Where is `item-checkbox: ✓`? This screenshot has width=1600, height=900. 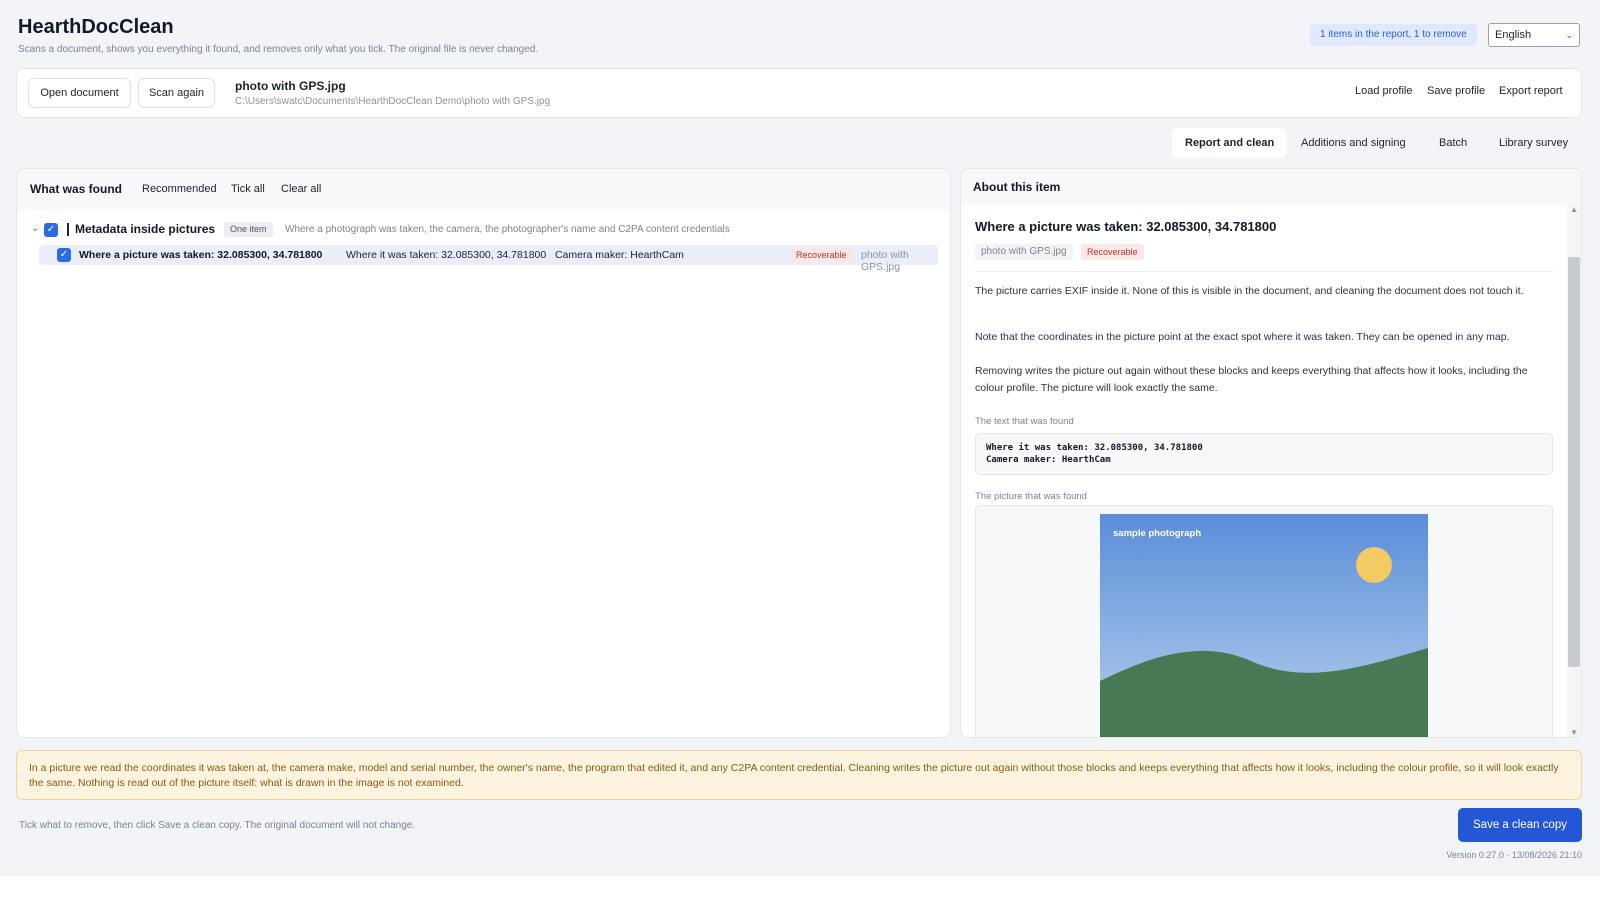 item-checkbox: ✓ is located at coordinates (64, 255).